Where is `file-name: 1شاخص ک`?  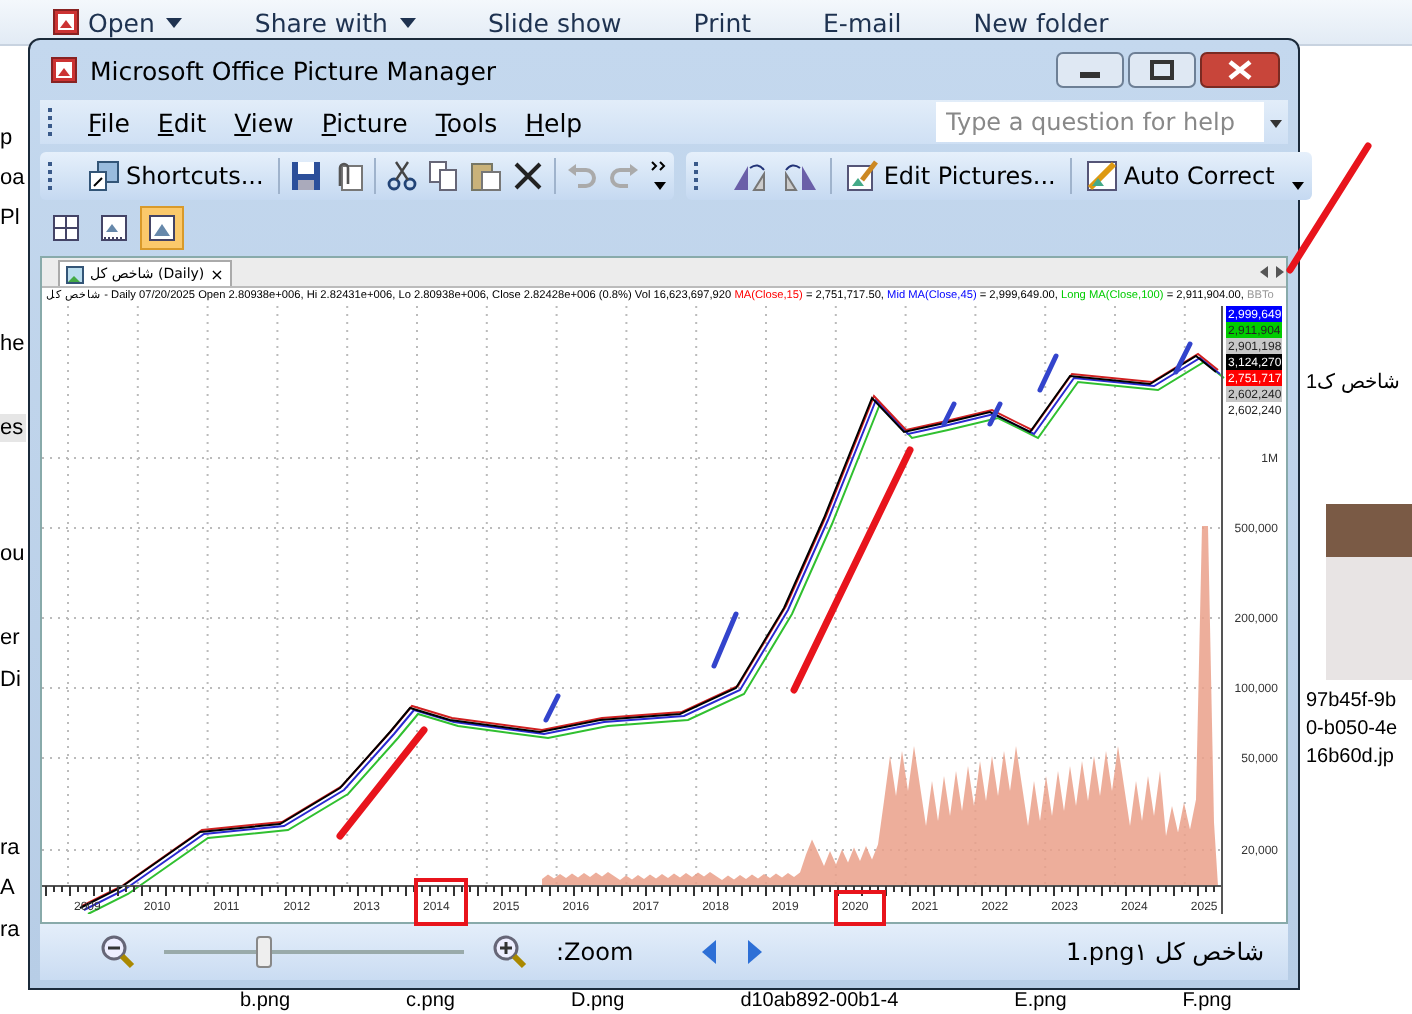 file-name: 1شاخص ک is located at coordinates (1353, 384).